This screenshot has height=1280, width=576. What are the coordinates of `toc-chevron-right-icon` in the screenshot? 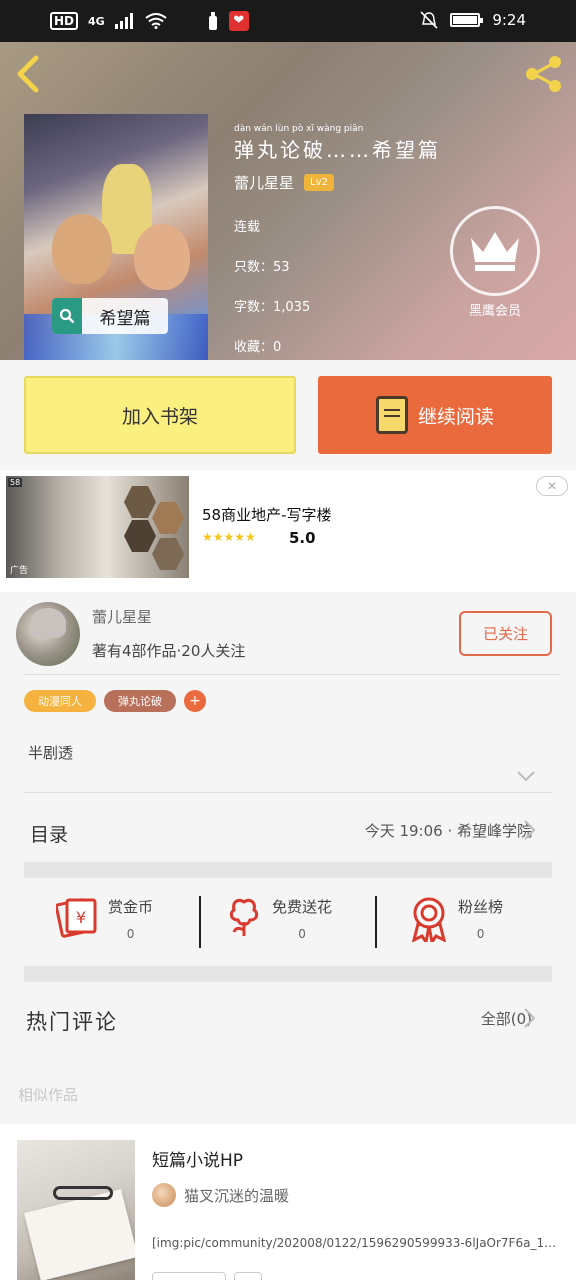 It's located at (530, 830).